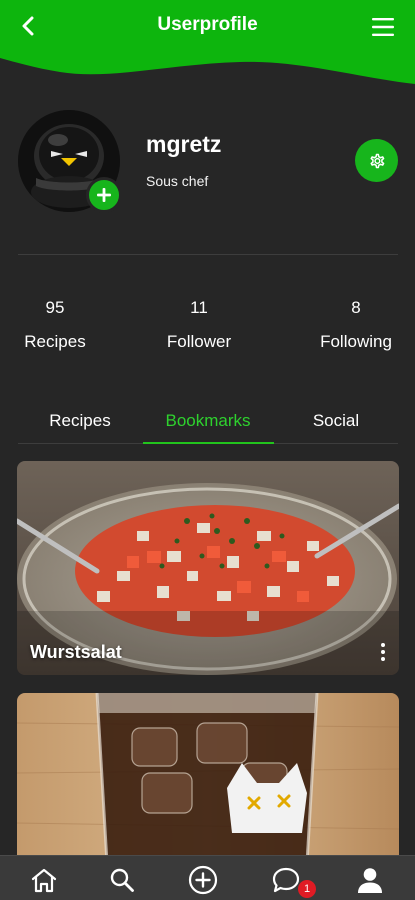 This screenshot has height=900, width=415. I want to click on chat-badge: 1, so click(307, 889).